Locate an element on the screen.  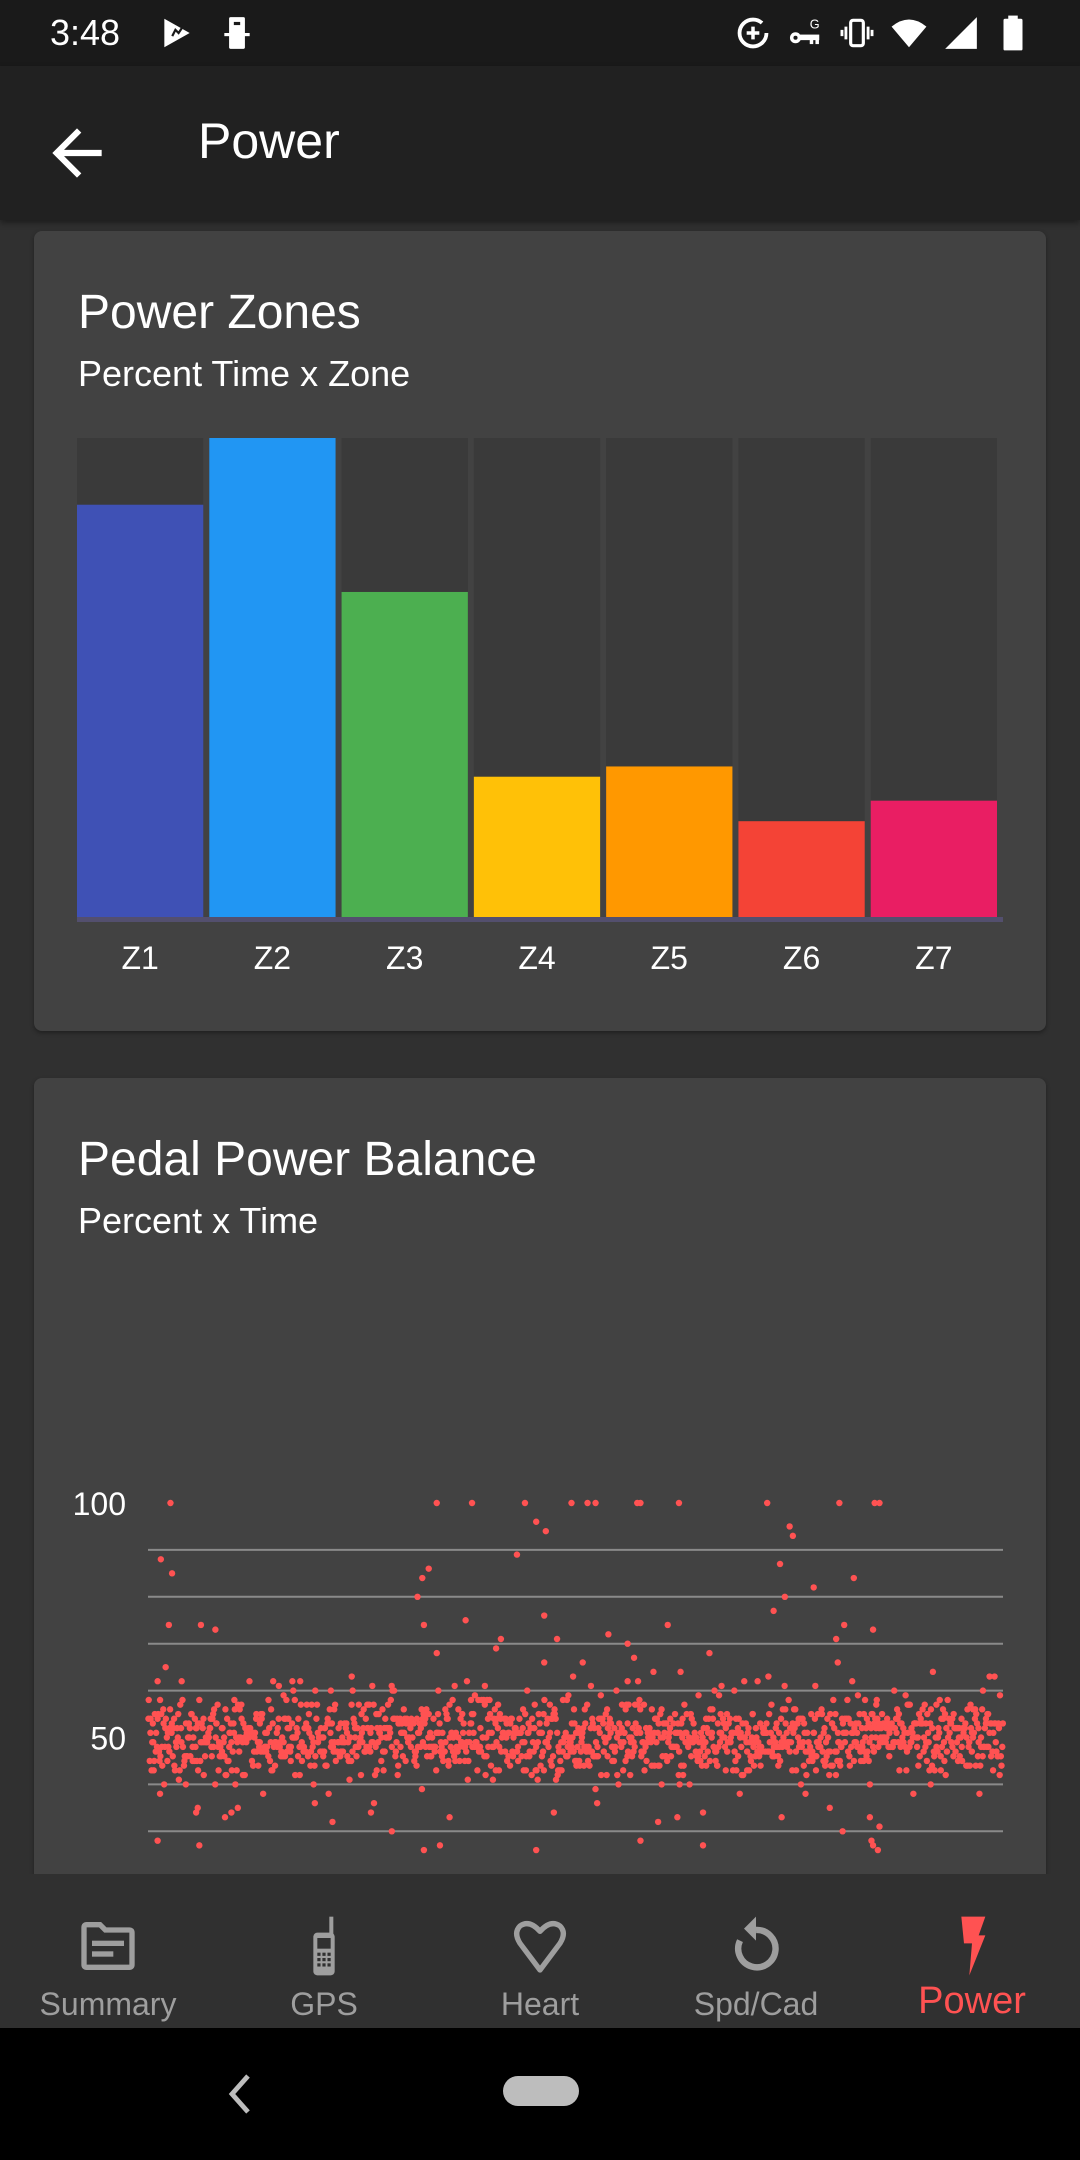
y-tick-label: 50 is located at coordinates (108, 1739).